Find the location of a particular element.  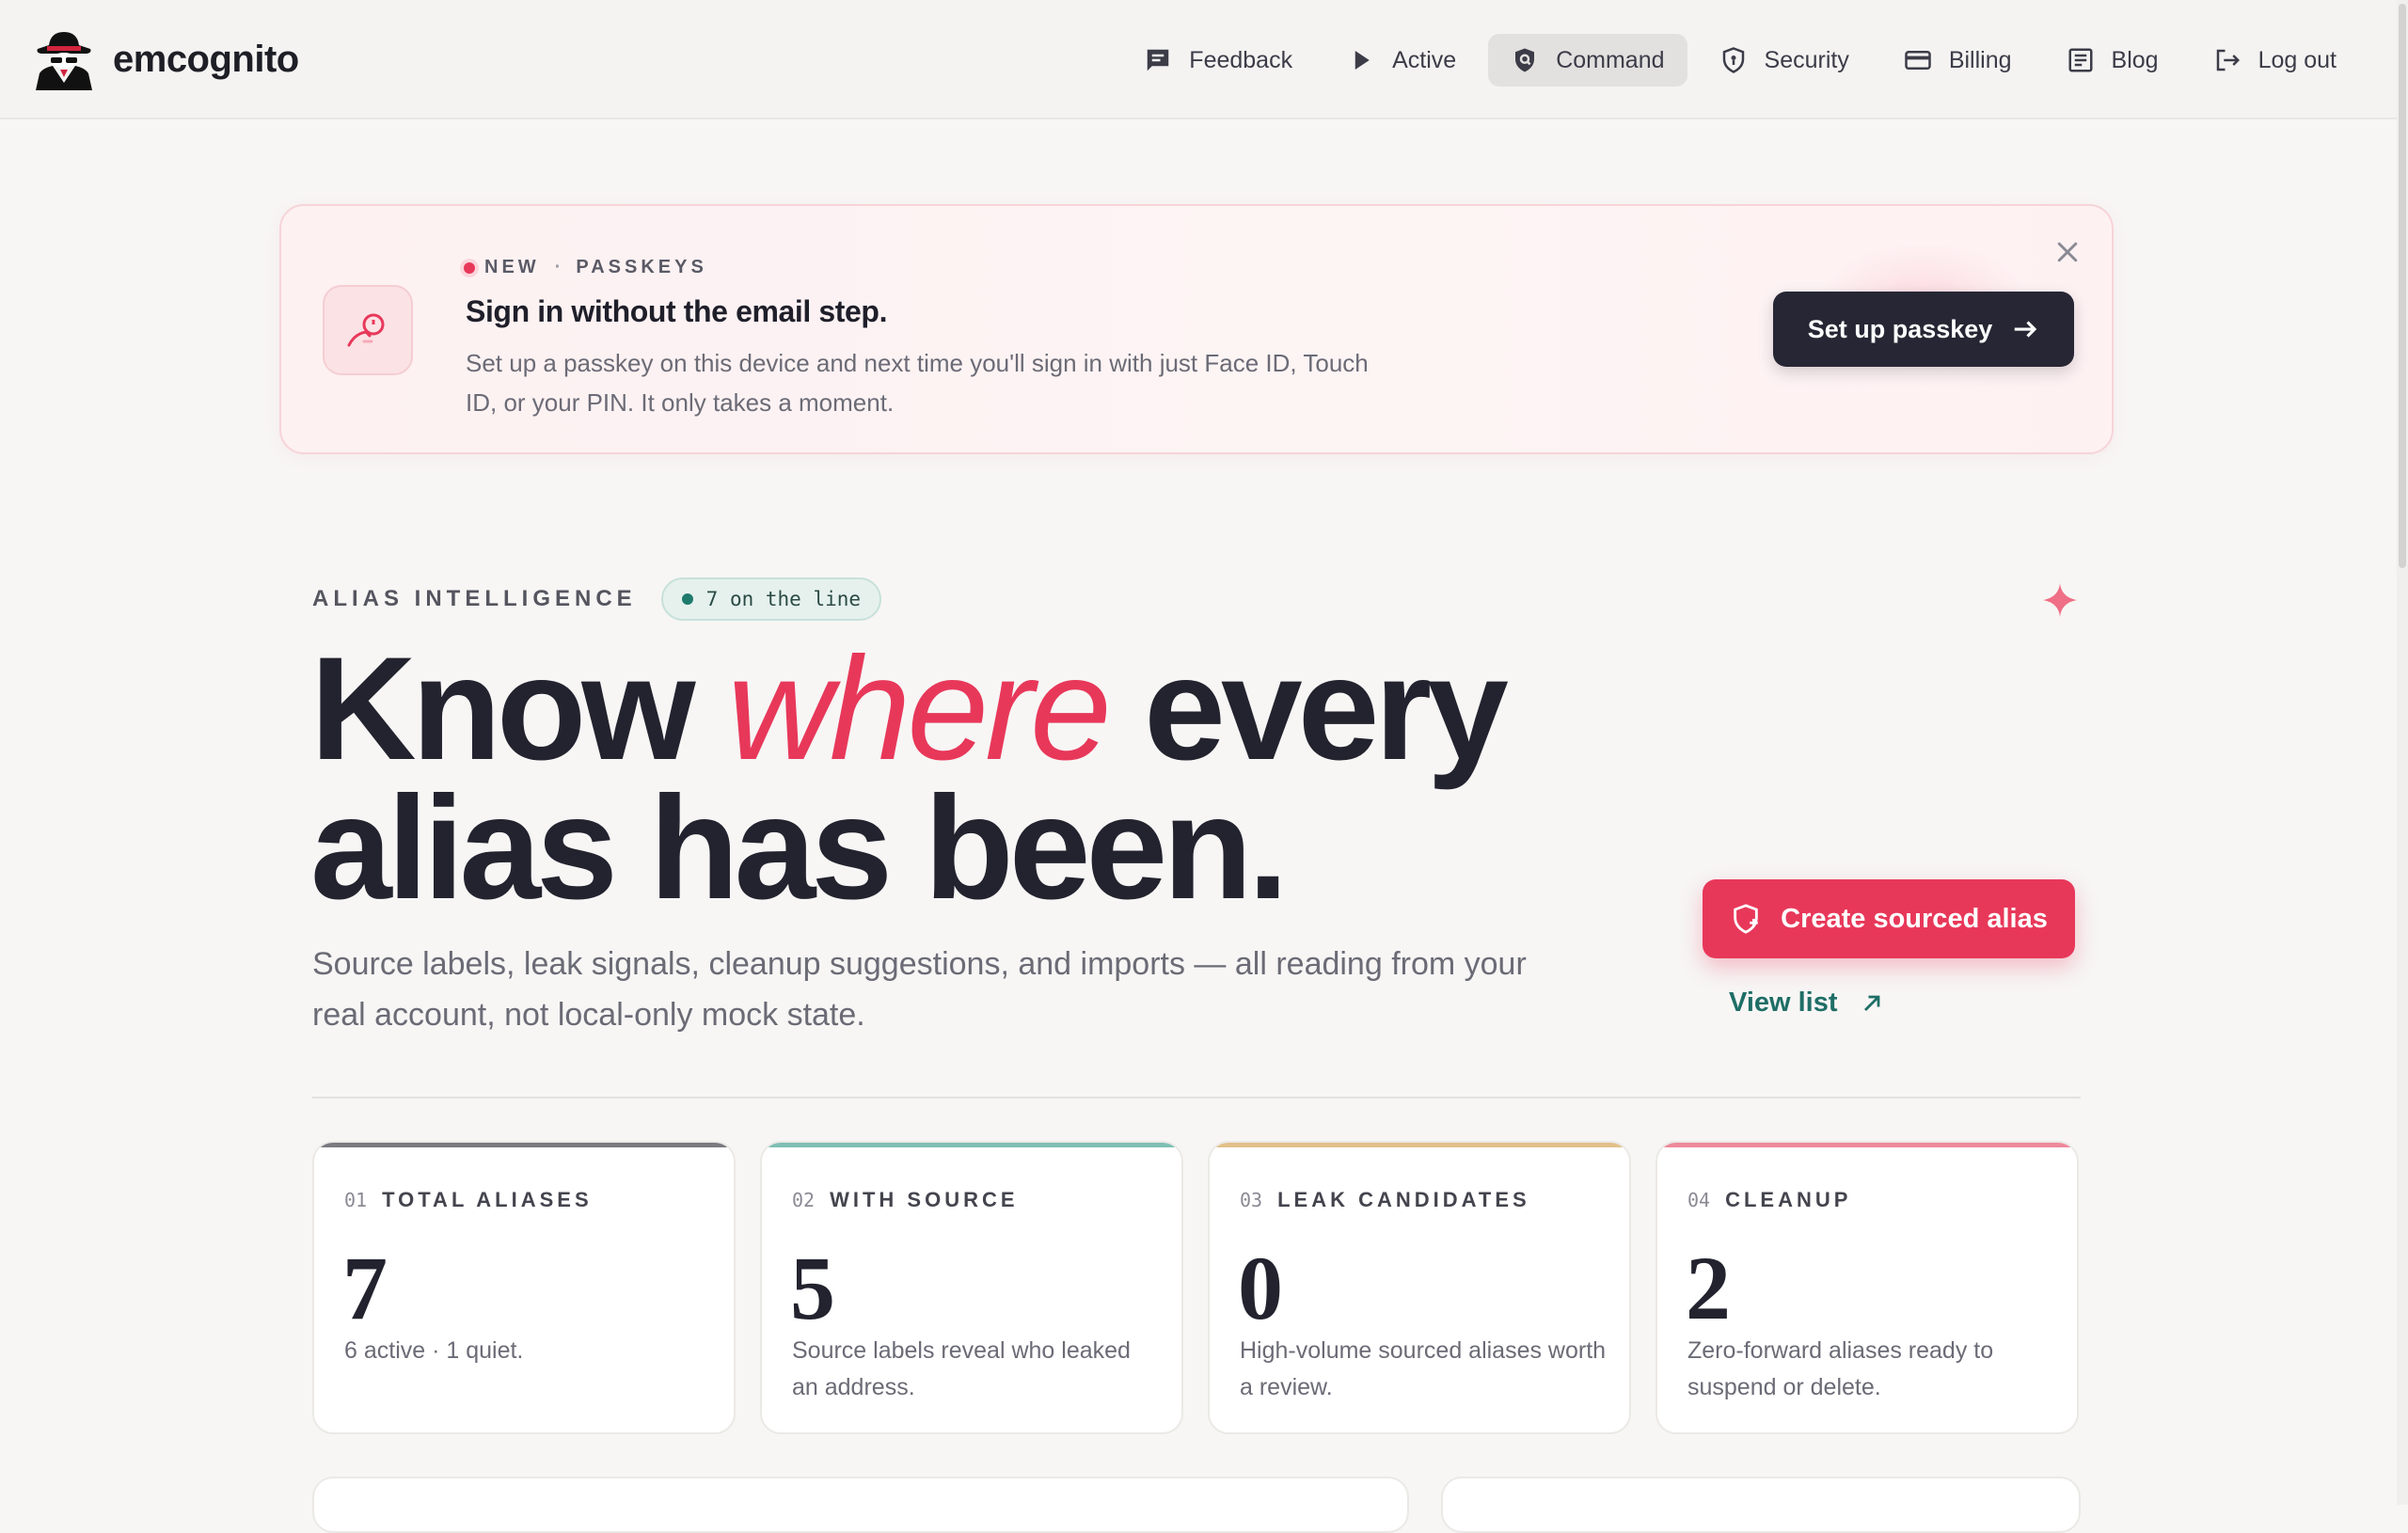

logout-icon is located at coordinates (2228, 60).